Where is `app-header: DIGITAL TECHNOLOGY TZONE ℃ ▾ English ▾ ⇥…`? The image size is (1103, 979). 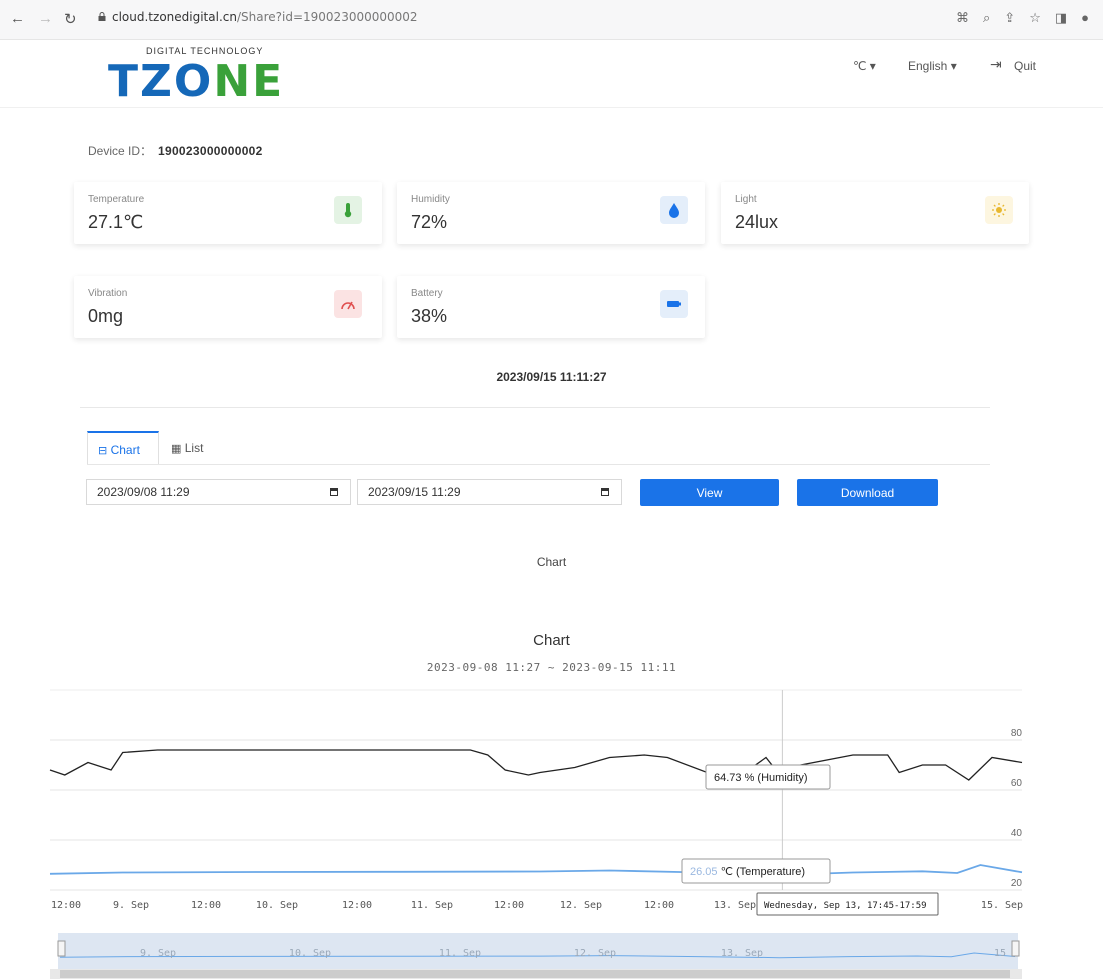
app-header: DIGITAL TECHNOLOGY TZONE ℃ ▾ English ▾ ⇥… is located at coordinates (551, 74).